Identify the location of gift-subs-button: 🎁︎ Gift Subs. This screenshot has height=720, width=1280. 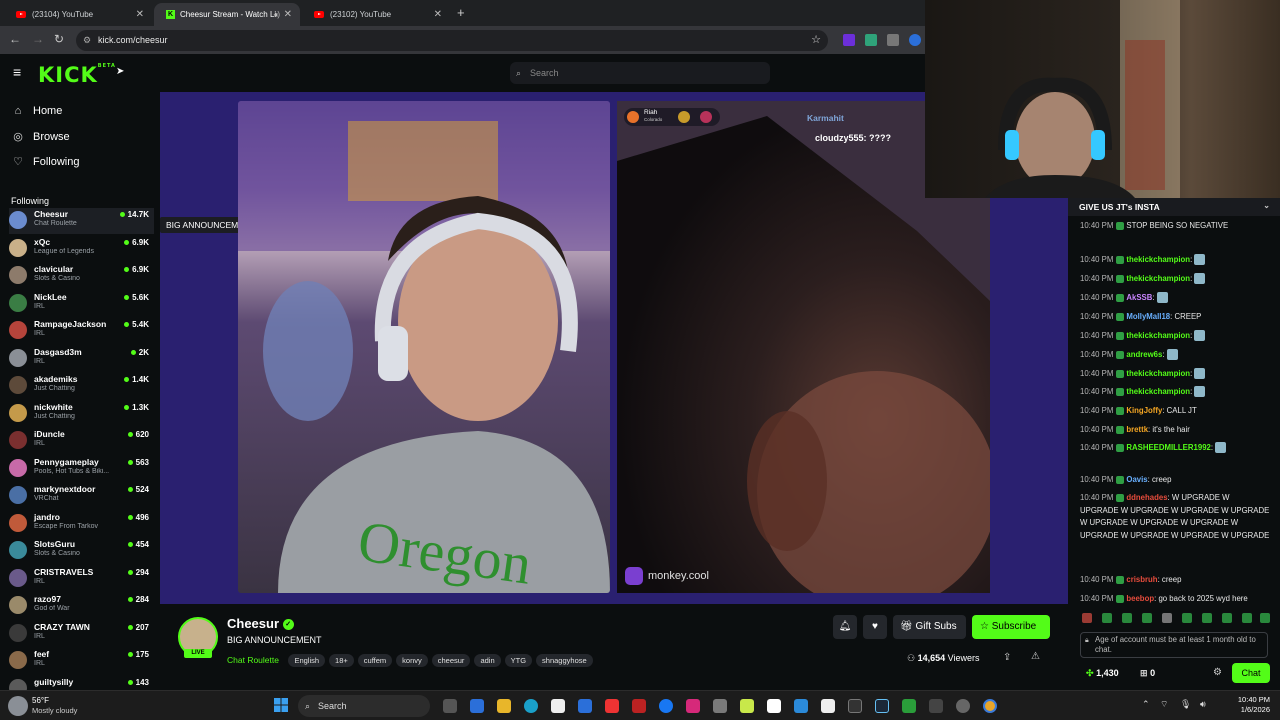
(929, 627).